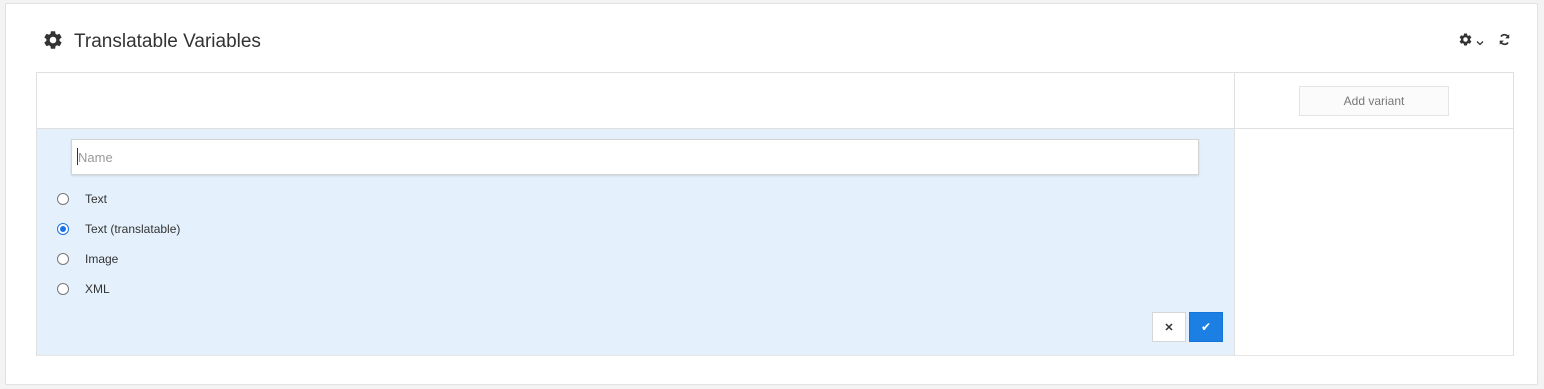 This screenshot has height=389, width=1544. I want to click on add-variant-button: Add variant, so click(1374, 101).